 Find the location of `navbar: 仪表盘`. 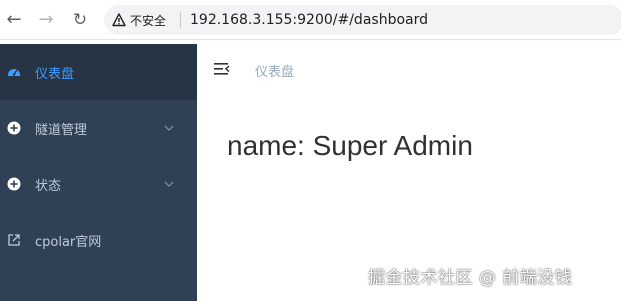

navbar: 仪表盘 is located at coordinates (409, 69).